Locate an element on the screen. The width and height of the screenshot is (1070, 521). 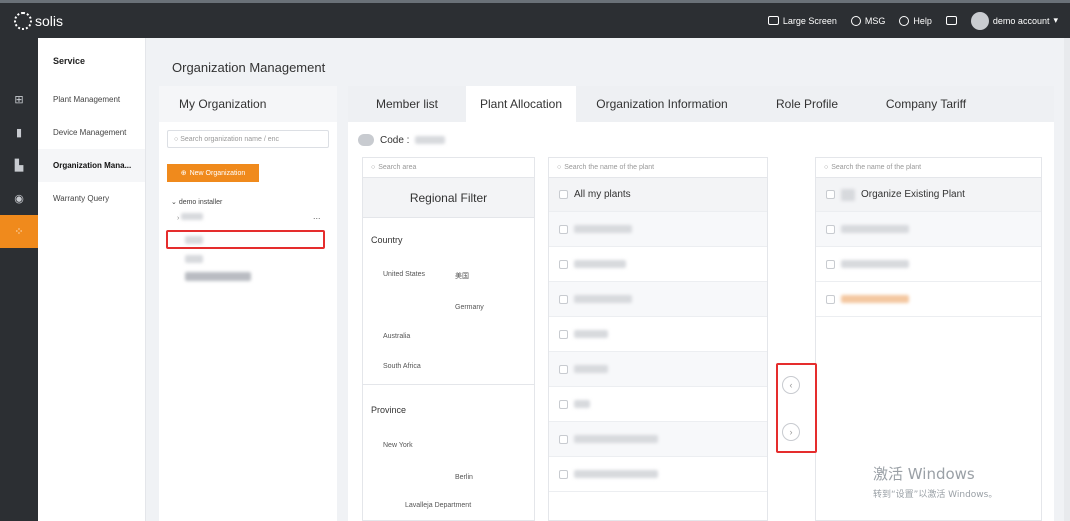
tab-organization-information: Organization Information is located at coordinates (662, 104).